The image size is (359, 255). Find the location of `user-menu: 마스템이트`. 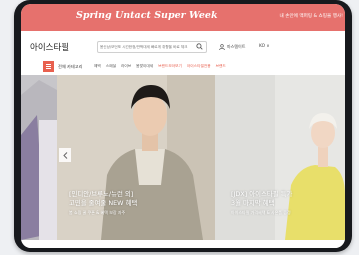

user-menu: 마스템이트 is located at coordinates (232, 47).